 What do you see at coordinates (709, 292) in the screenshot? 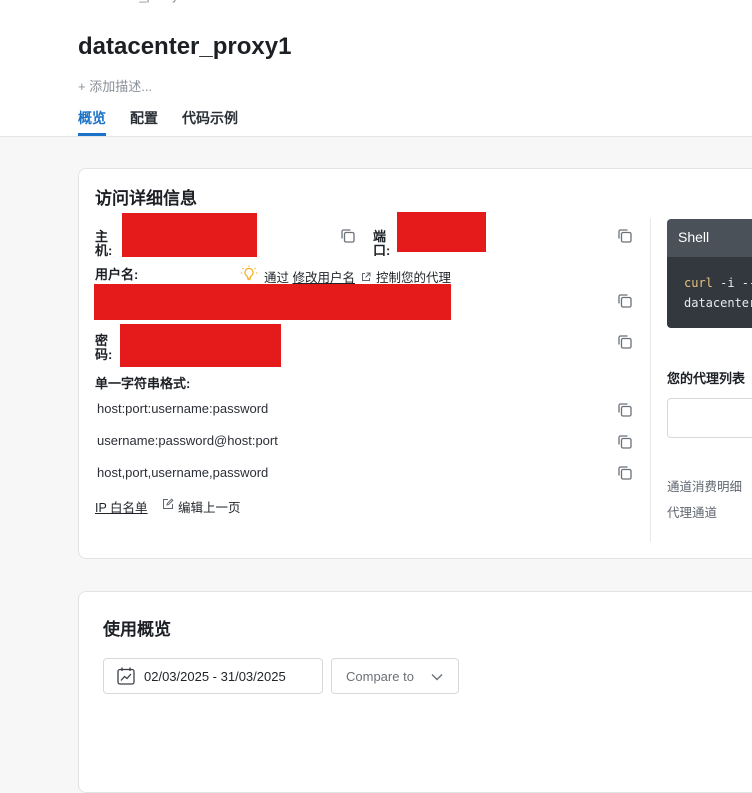
I see `shell-code-panel` at bounding box center [709, 292].